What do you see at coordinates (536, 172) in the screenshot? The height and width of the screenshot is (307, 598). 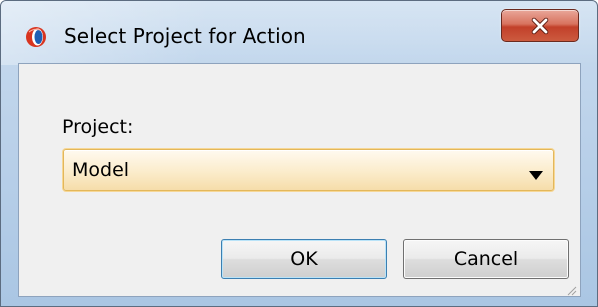 I see `dropdown-arrow-icon` at bounding box center [536, 172].